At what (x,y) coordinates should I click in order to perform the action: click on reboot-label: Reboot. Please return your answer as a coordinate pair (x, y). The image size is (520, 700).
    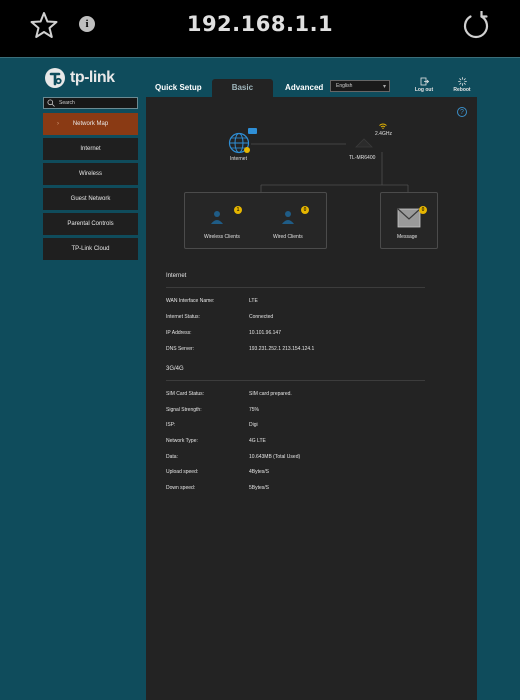
    Looking at the image, I should click on (462, 90).